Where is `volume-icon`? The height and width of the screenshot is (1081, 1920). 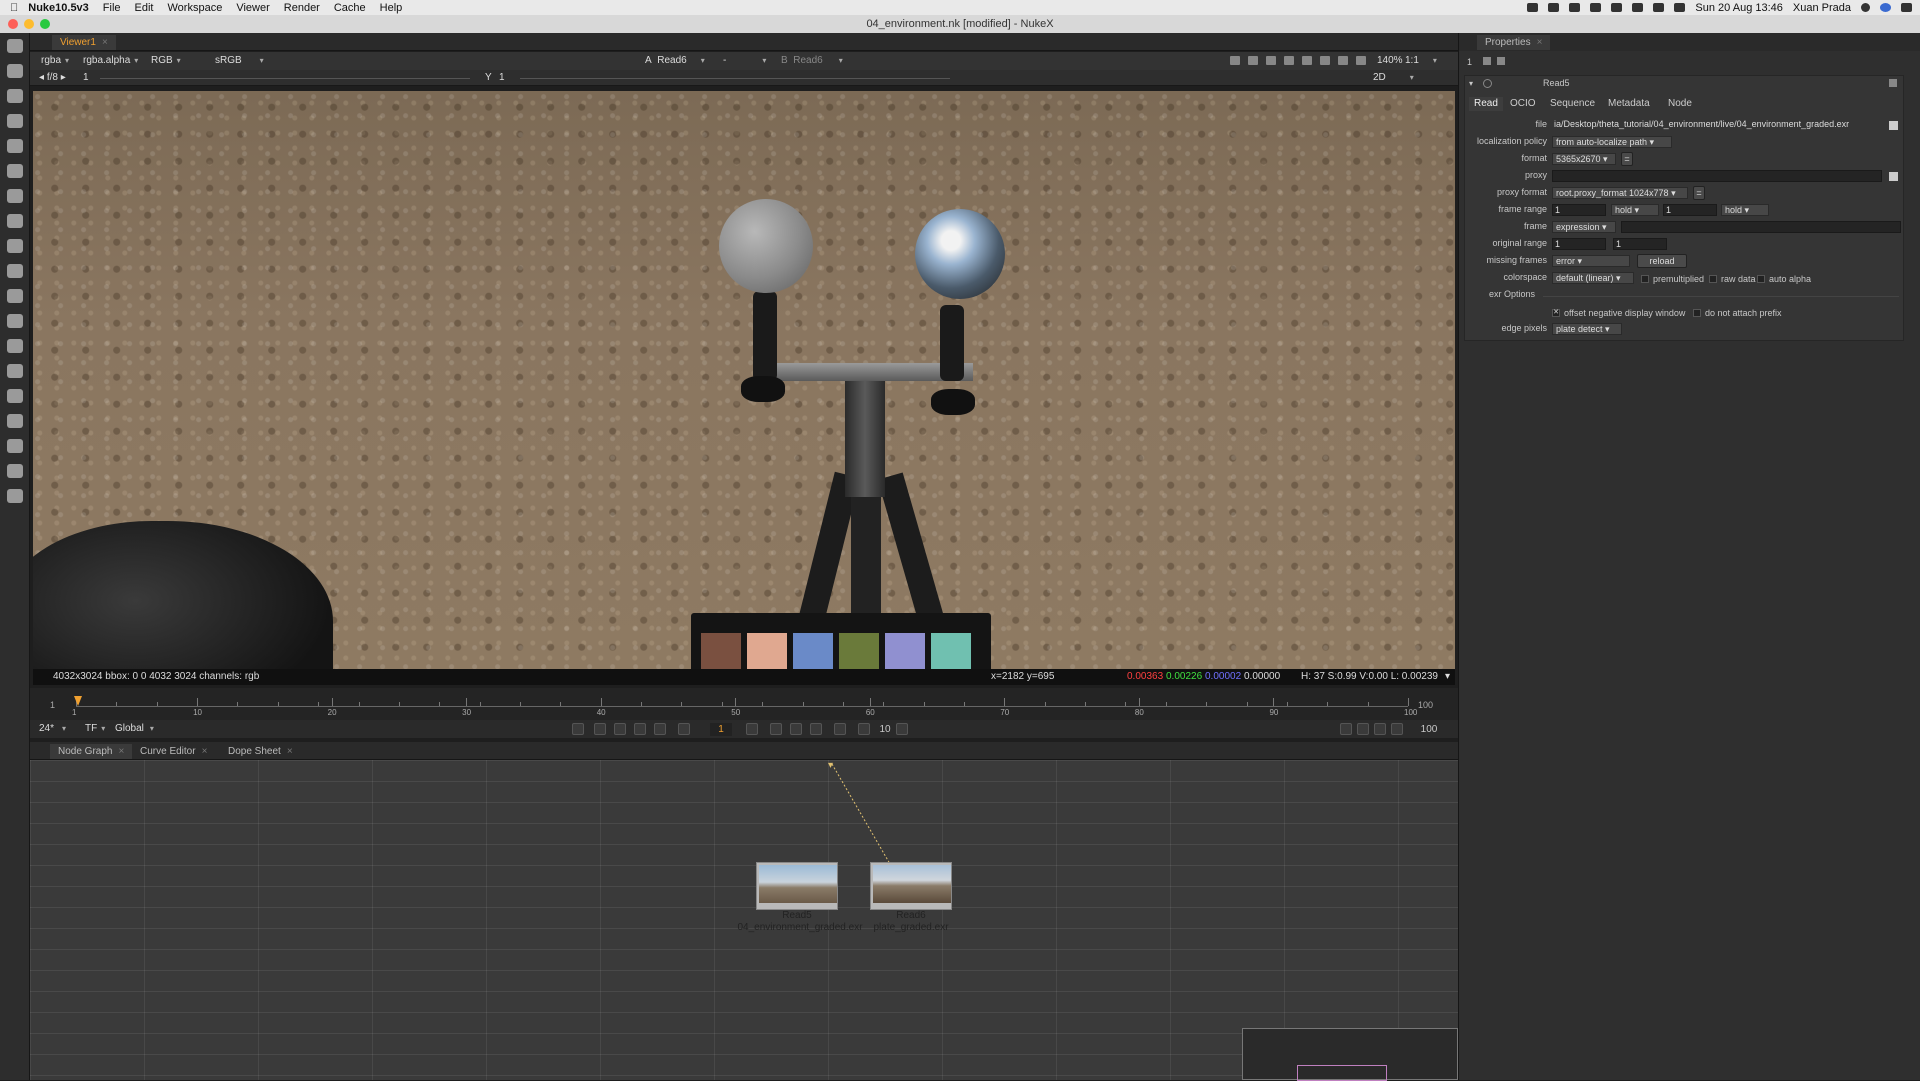 volume-icon is located at coordinates (1680, 7).